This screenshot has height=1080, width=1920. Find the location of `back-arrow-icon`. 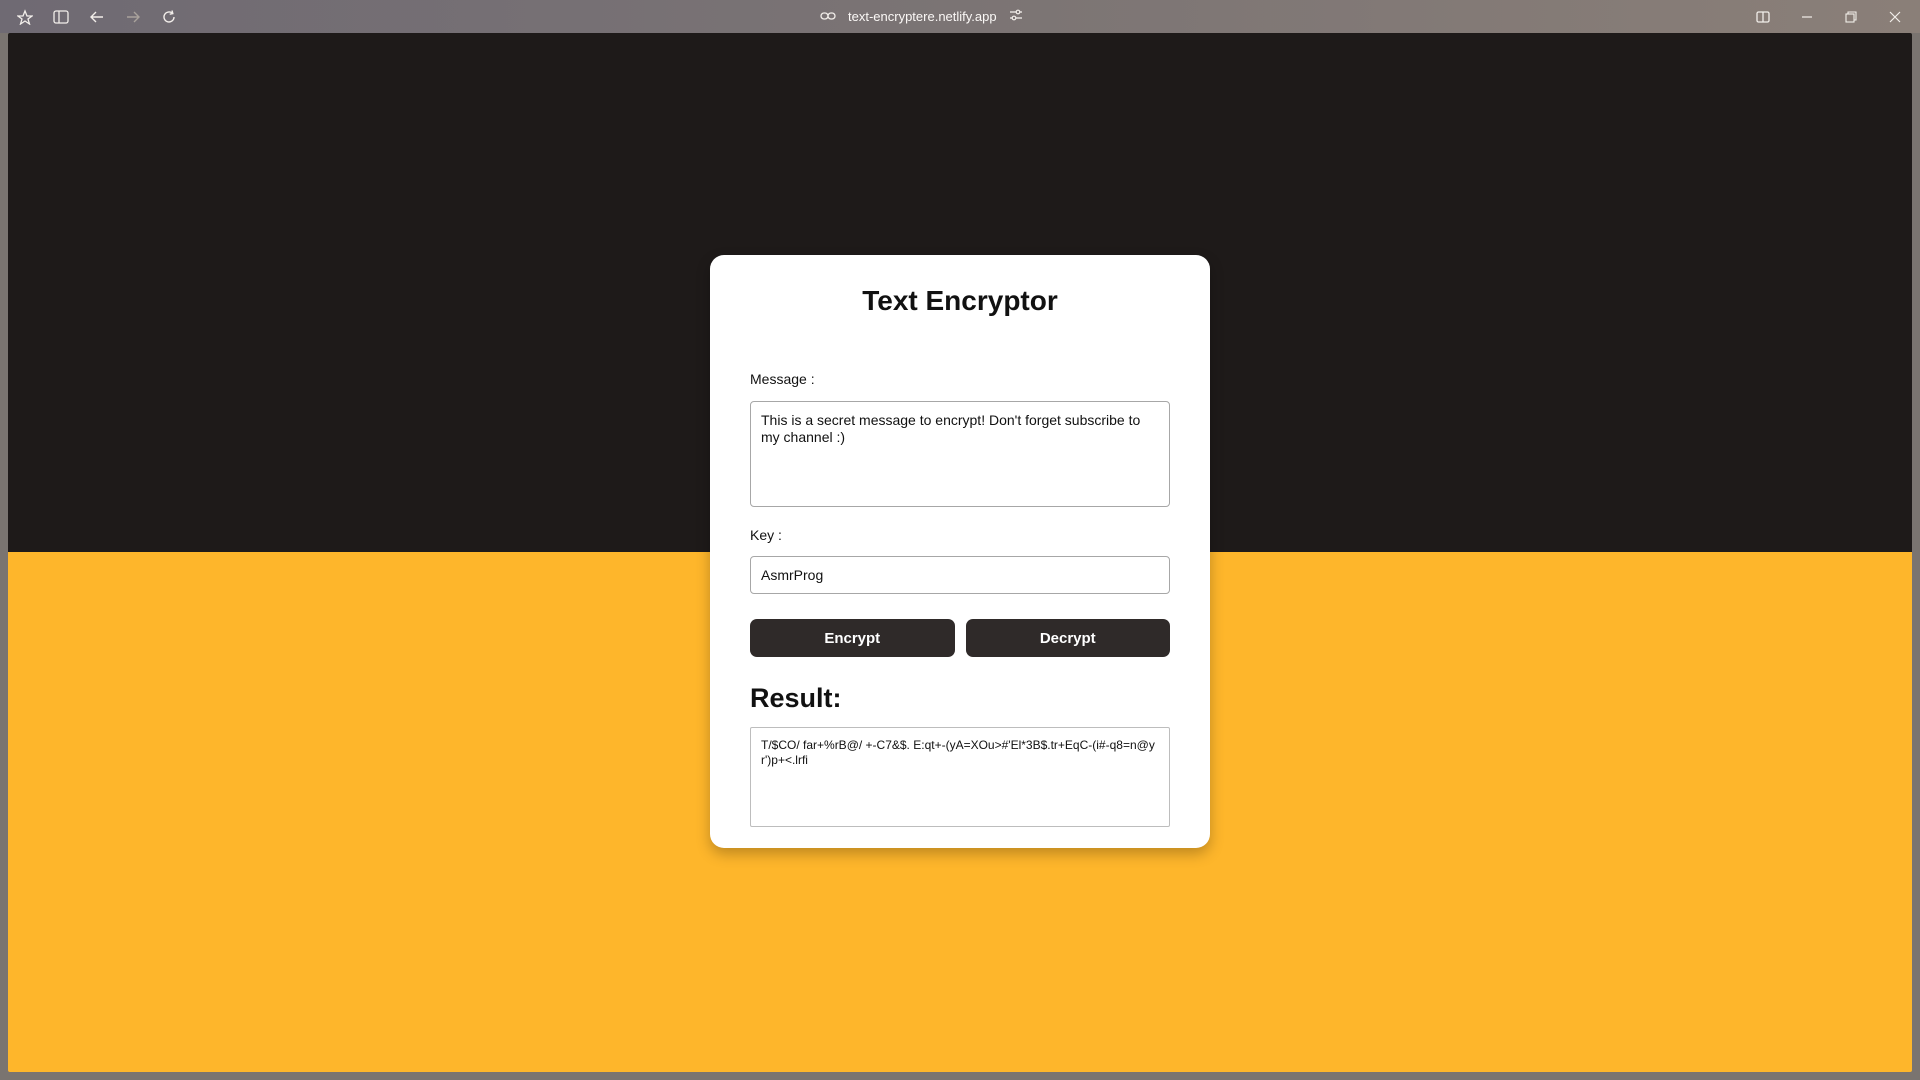

back-arrow-icon is located at coordinates (97, 17).